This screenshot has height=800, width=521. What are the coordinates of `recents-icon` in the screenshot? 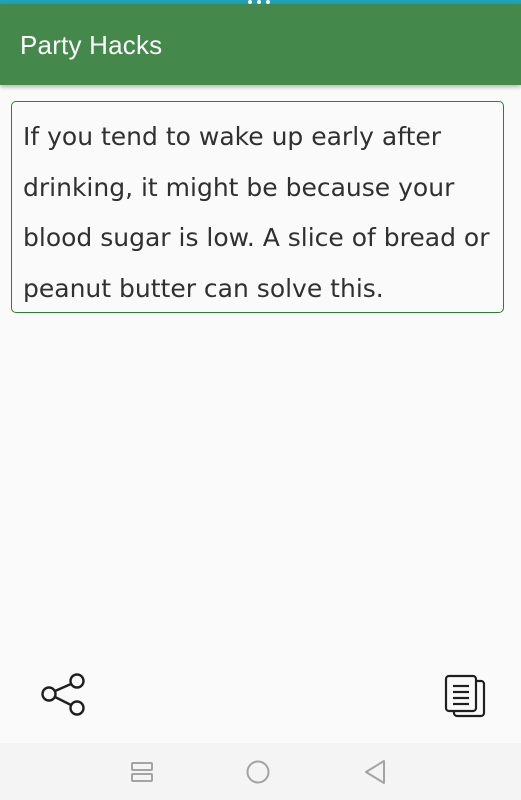 It's located at (142, 772).